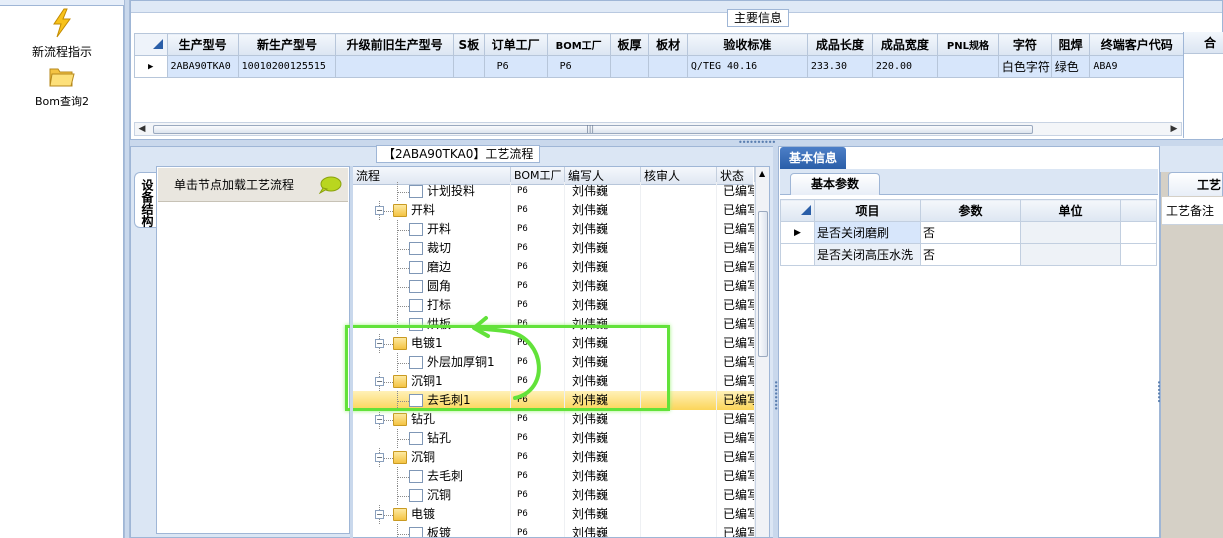 The height and width of the screenshot is (538, 1223). Describe the element at coordinates (1203, 43) in the screenshot. I see `col-header-overflow: 合` at that location.